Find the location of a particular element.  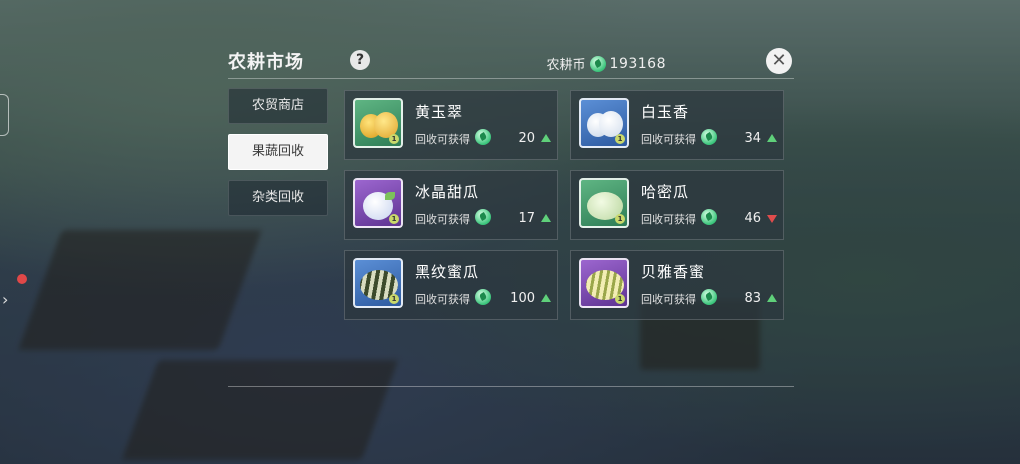

item-card: 1 冰晶甜瓜 回收可获得 17 is located at coordinates (451, 205).